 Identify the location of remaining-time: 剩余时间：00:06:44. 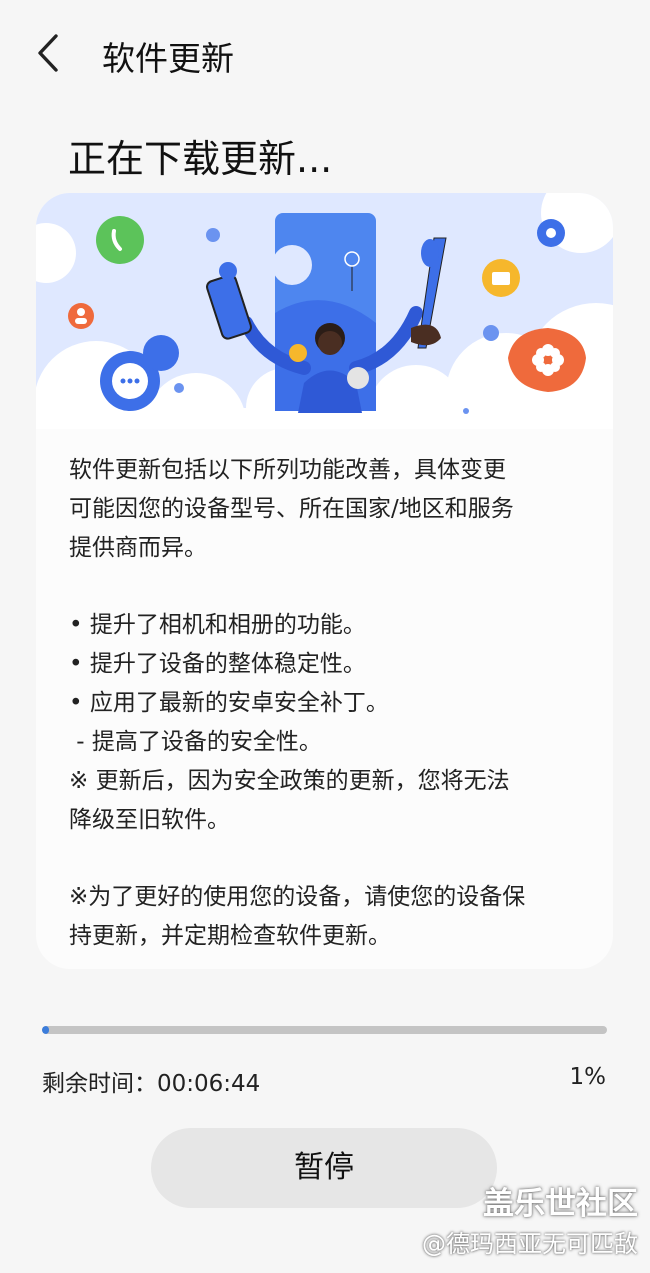
(151, 1081).